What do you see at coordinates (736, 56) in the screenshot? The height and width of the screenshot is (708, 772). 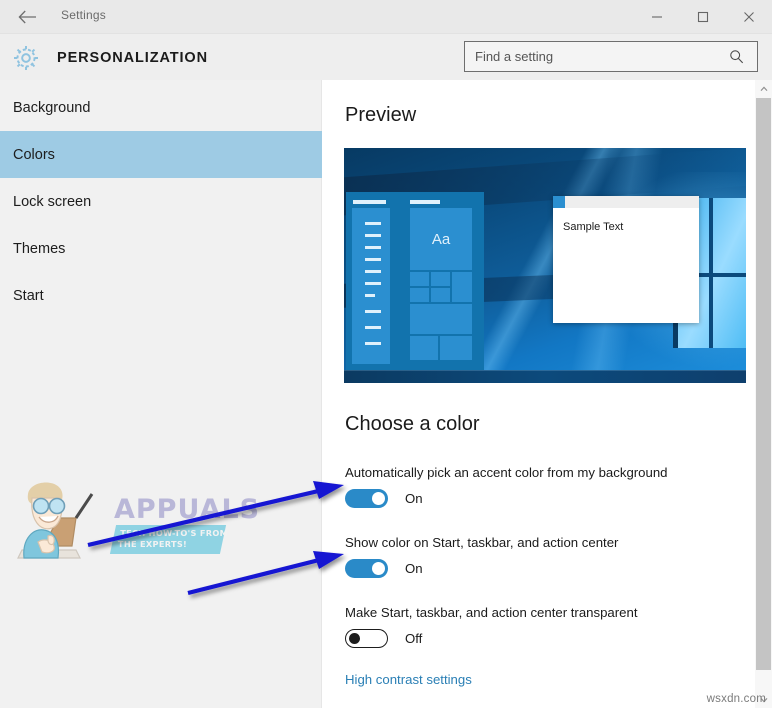 I see `search-icon` at bounding box center [736, 56].